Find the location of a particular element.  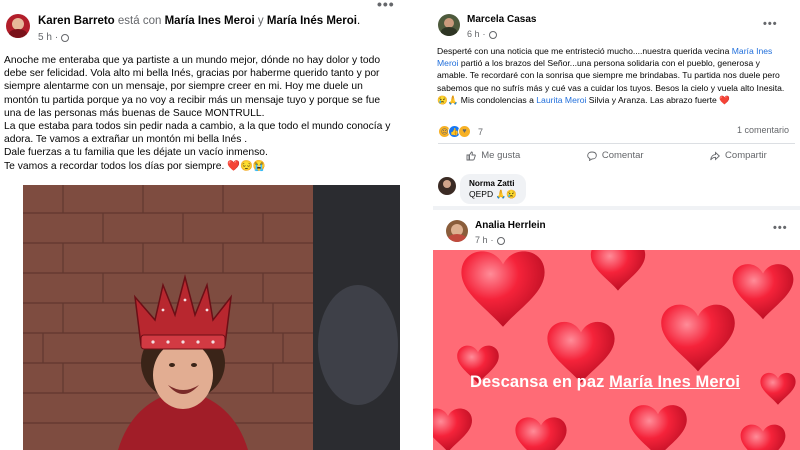

tag-link: María Ines Meroi is located at coordinates (210, 21).